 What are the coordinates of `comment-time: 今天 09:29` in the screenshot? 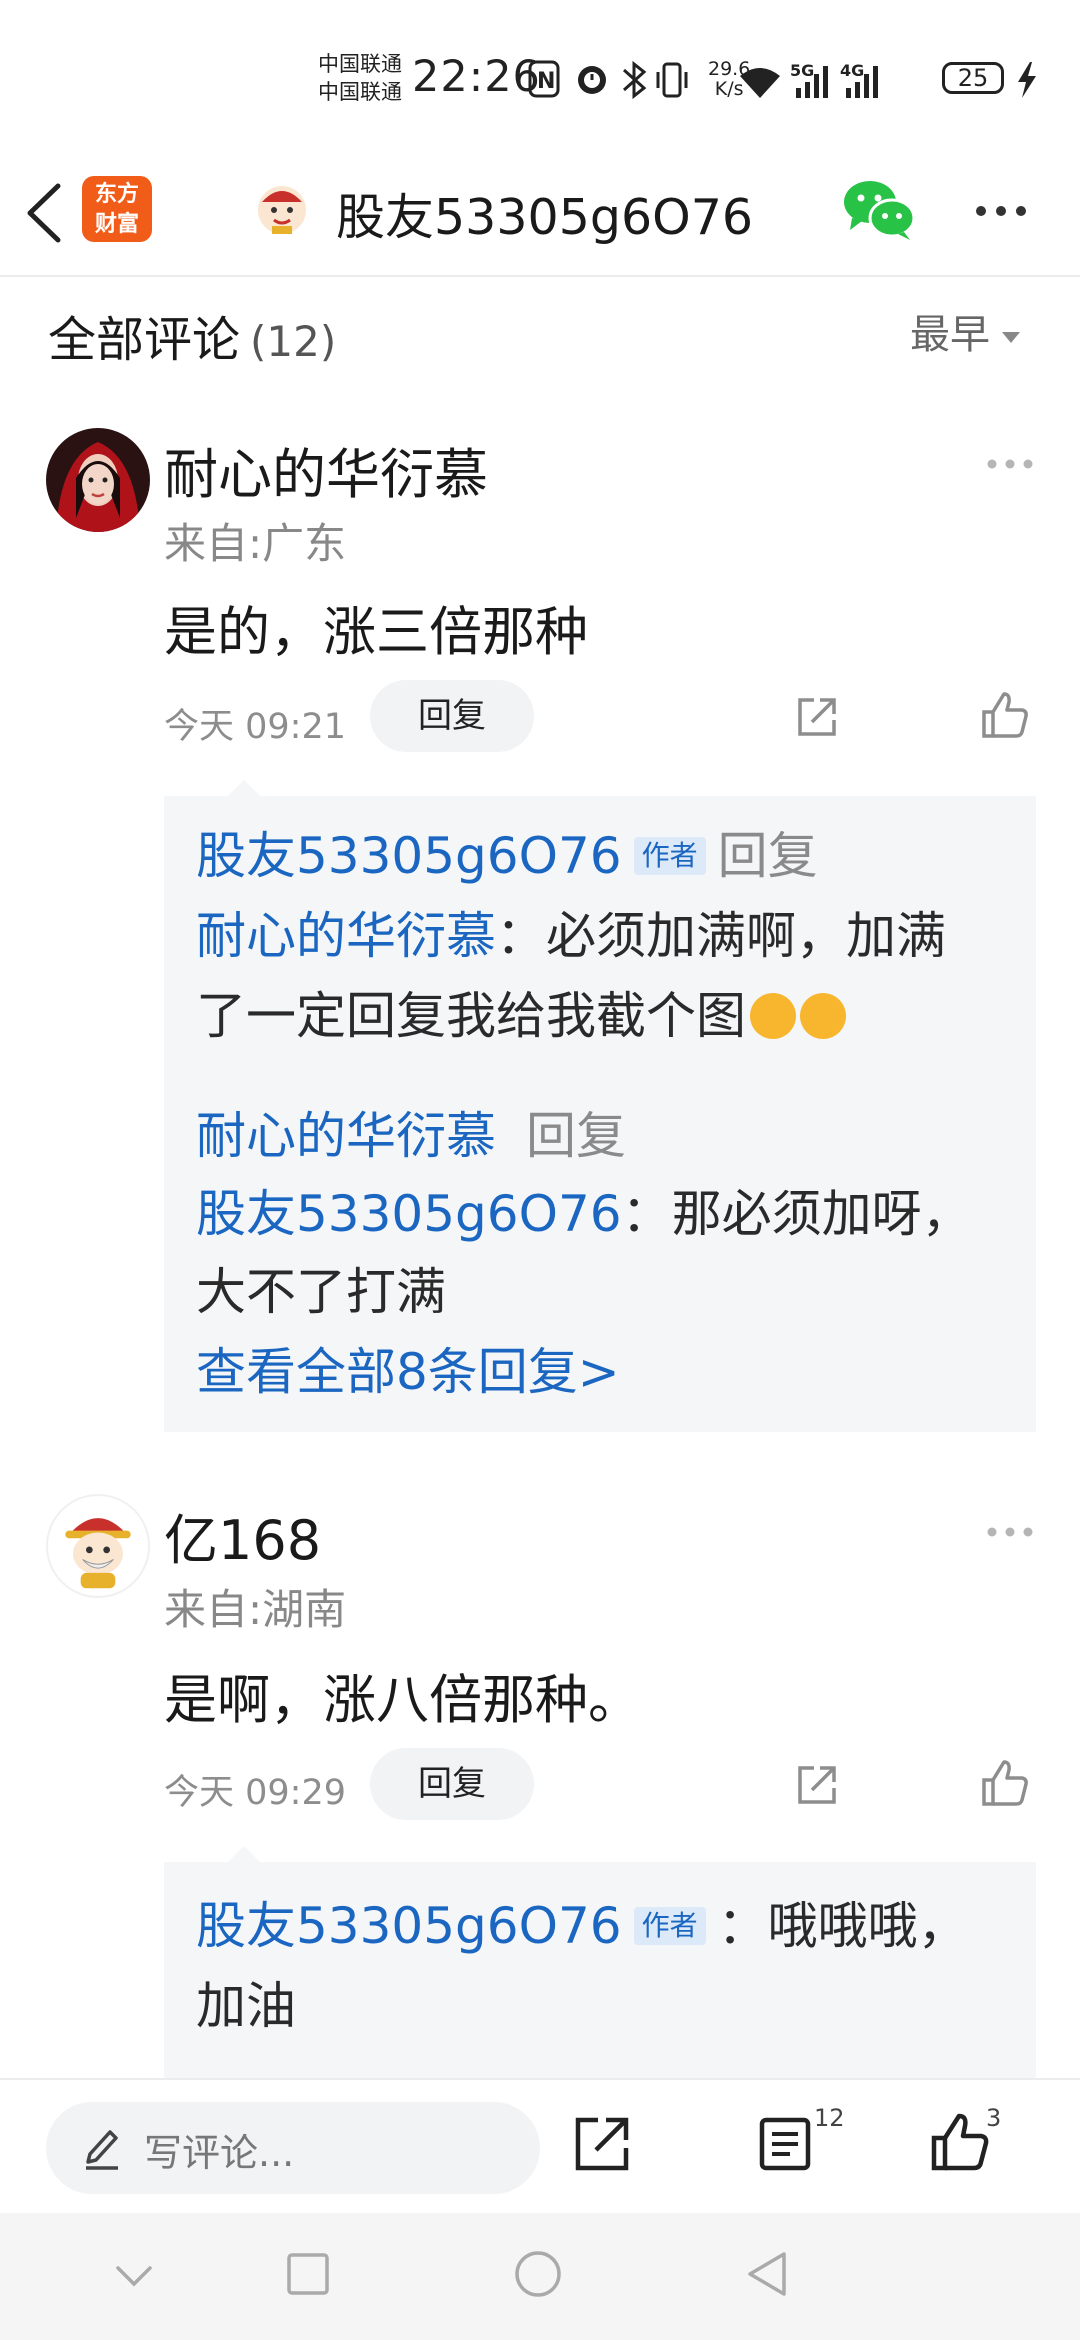 It's located at (255, 1793).